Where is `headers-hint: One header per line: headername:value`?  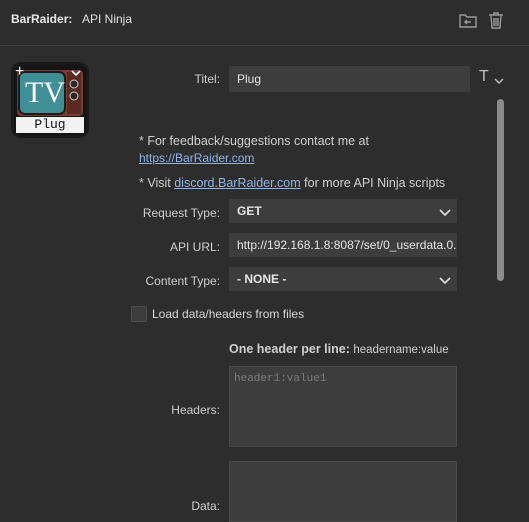
headers-hint: One header per line: headername:value is located at coordinates (339, 349).